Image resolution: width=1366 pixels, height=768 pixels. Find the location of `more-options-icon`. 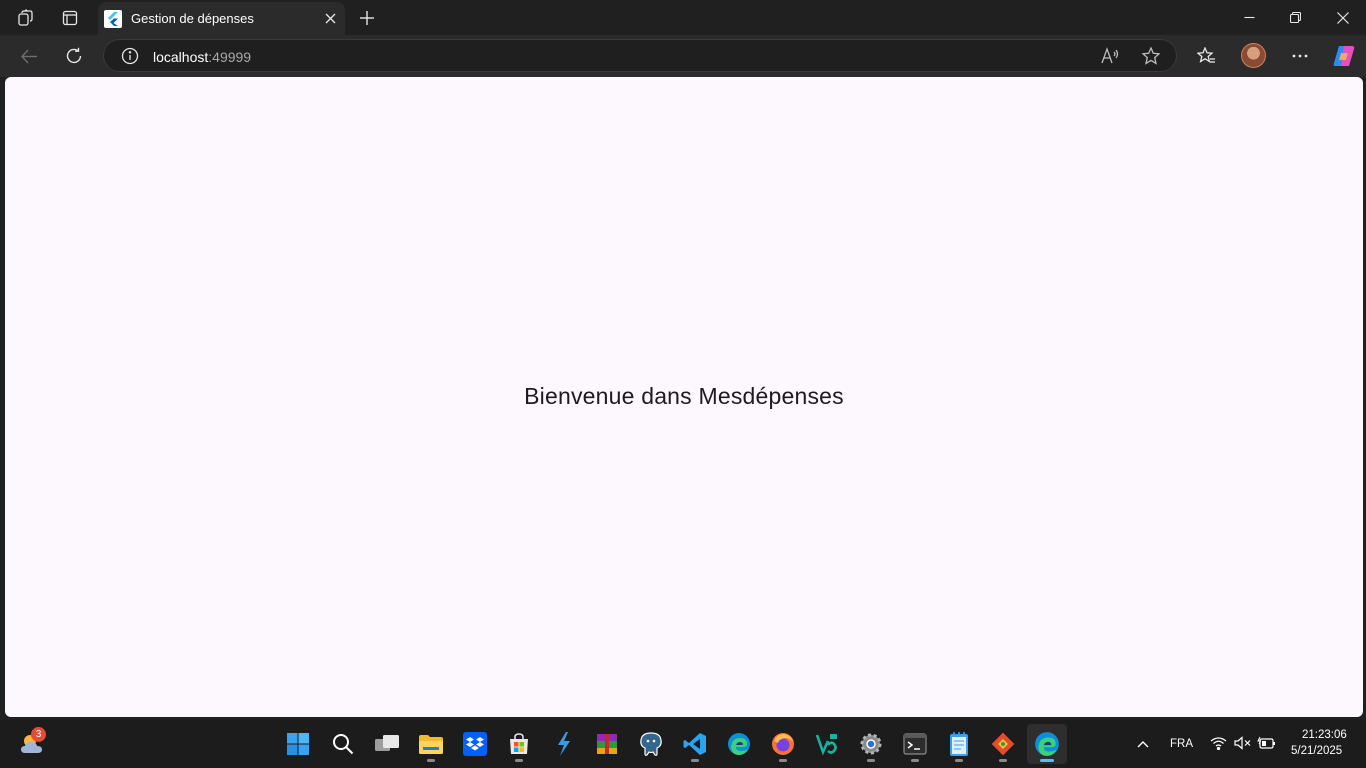

more-options-icon is located at coordinates (1300, 56).